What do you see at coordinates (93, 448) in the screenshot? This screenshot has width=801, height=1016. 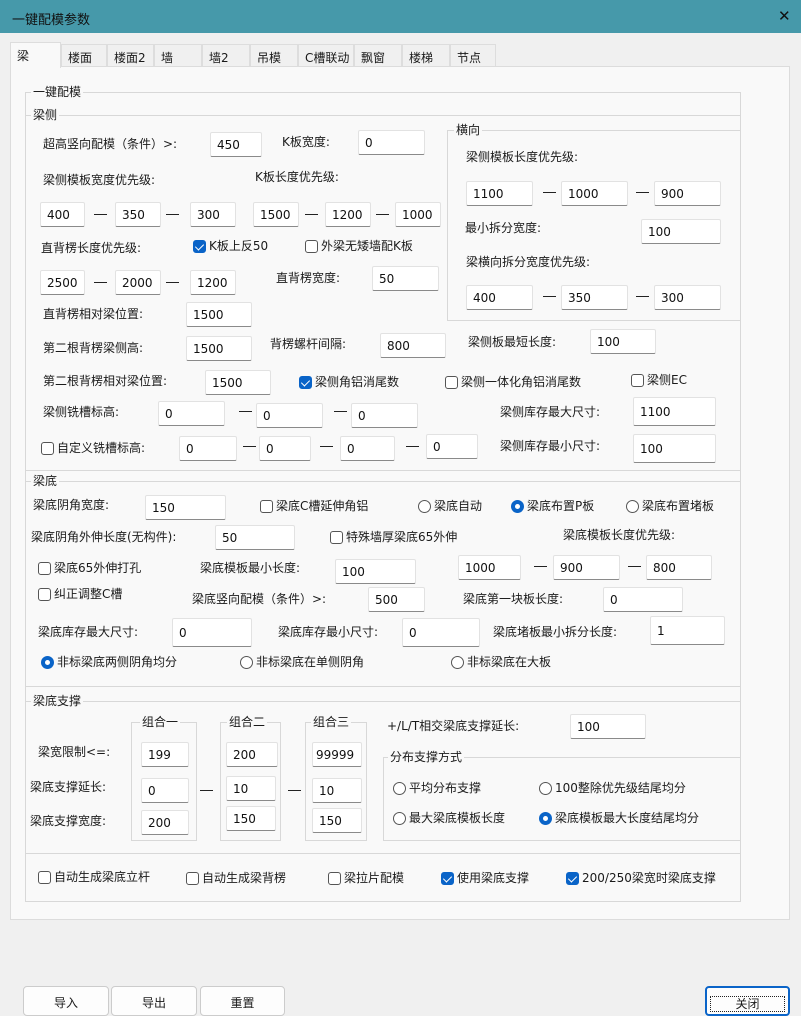 I see `custom-mill-checkbox: 自定义铣槽标高:` at bounding box center [93, 448].